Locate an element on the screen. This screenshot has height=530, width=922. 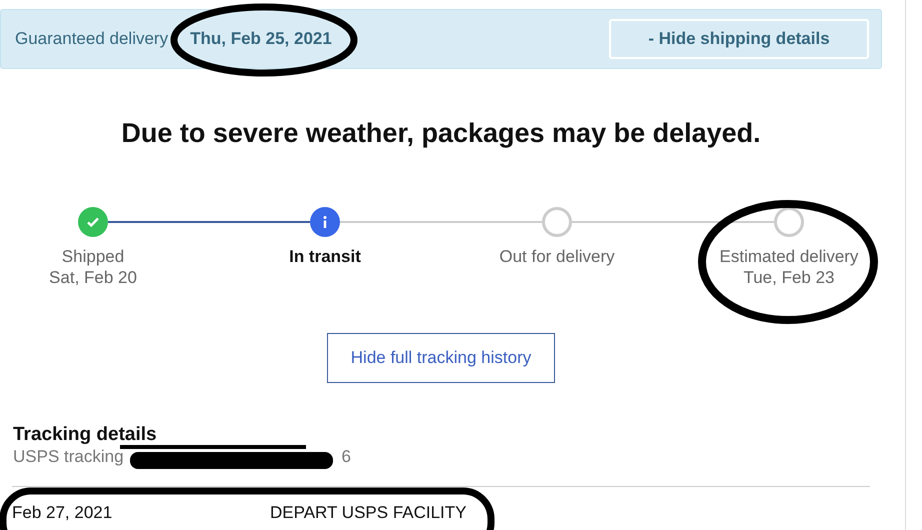
event-date: Feb 27, 2021 is located at coordinates (63, 513).